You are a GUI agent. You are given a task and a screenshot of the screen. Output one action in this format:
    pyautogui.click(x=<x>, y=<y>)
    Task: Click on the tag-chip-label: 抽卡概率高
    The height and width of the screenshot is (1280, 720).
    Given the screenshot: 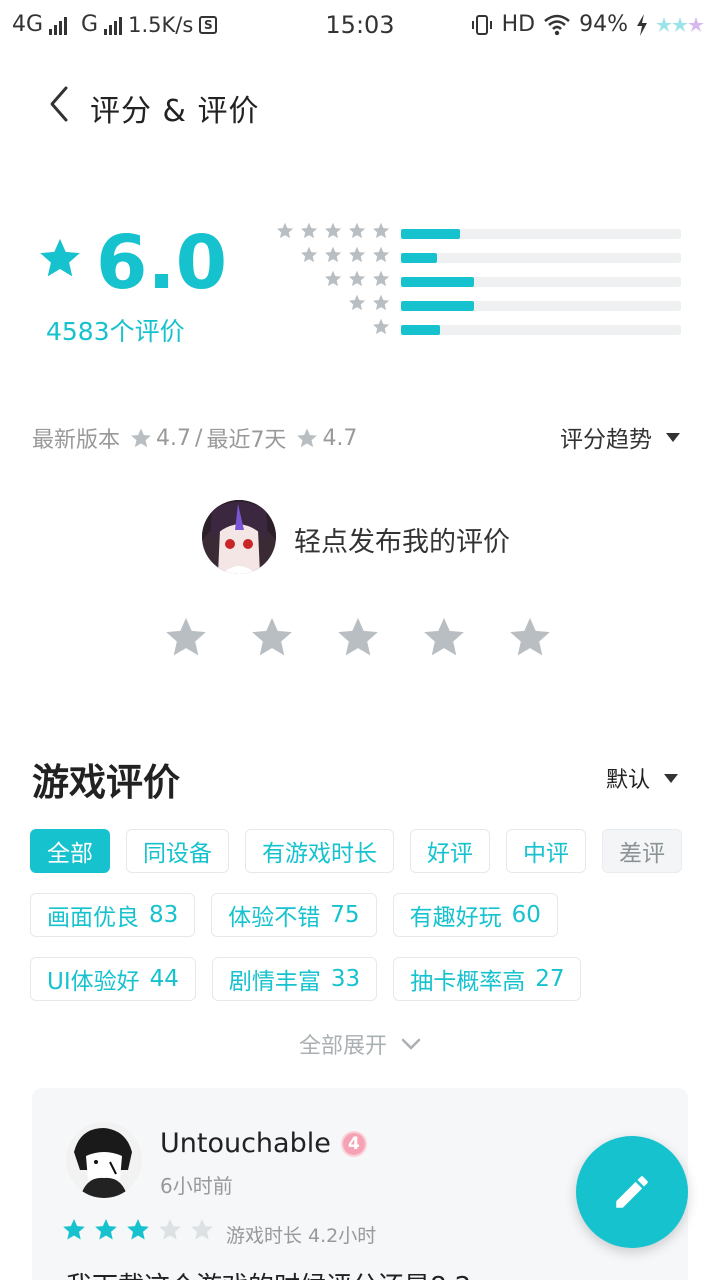 What is the action you would take?
    pyautogui.click(x=468, y=982)
    